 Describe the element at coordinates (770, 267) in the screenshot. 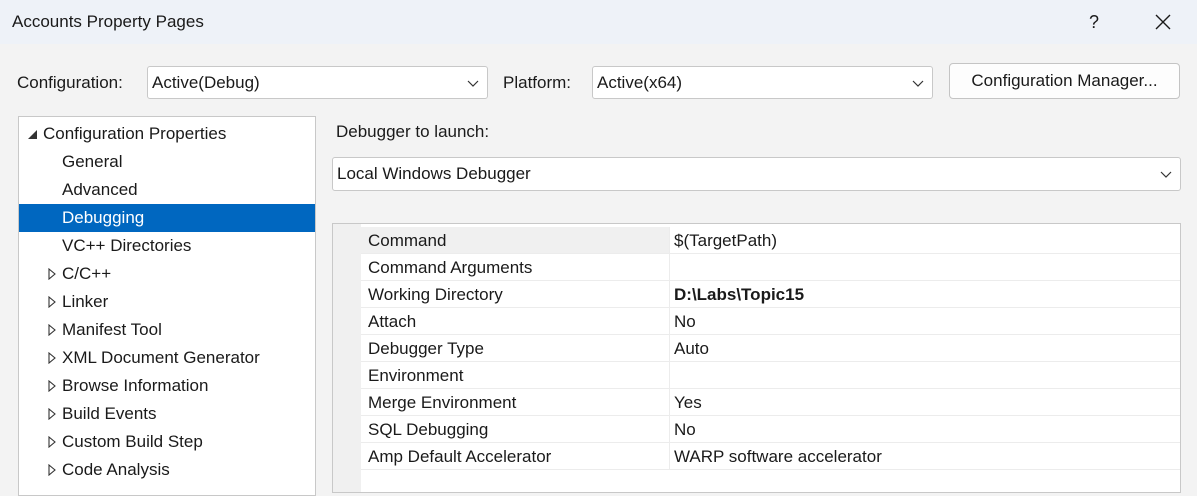

I see `property-row-command-arguments: Command Arguments` at that location.